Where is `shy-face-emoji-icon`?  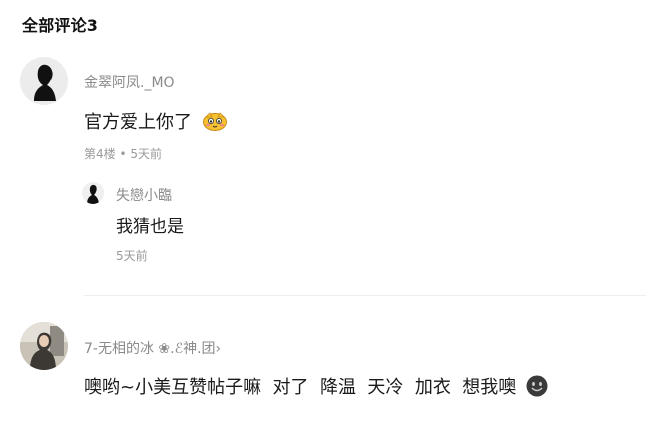 shy-face-emoji-icon is located at coordinates (215, 123).